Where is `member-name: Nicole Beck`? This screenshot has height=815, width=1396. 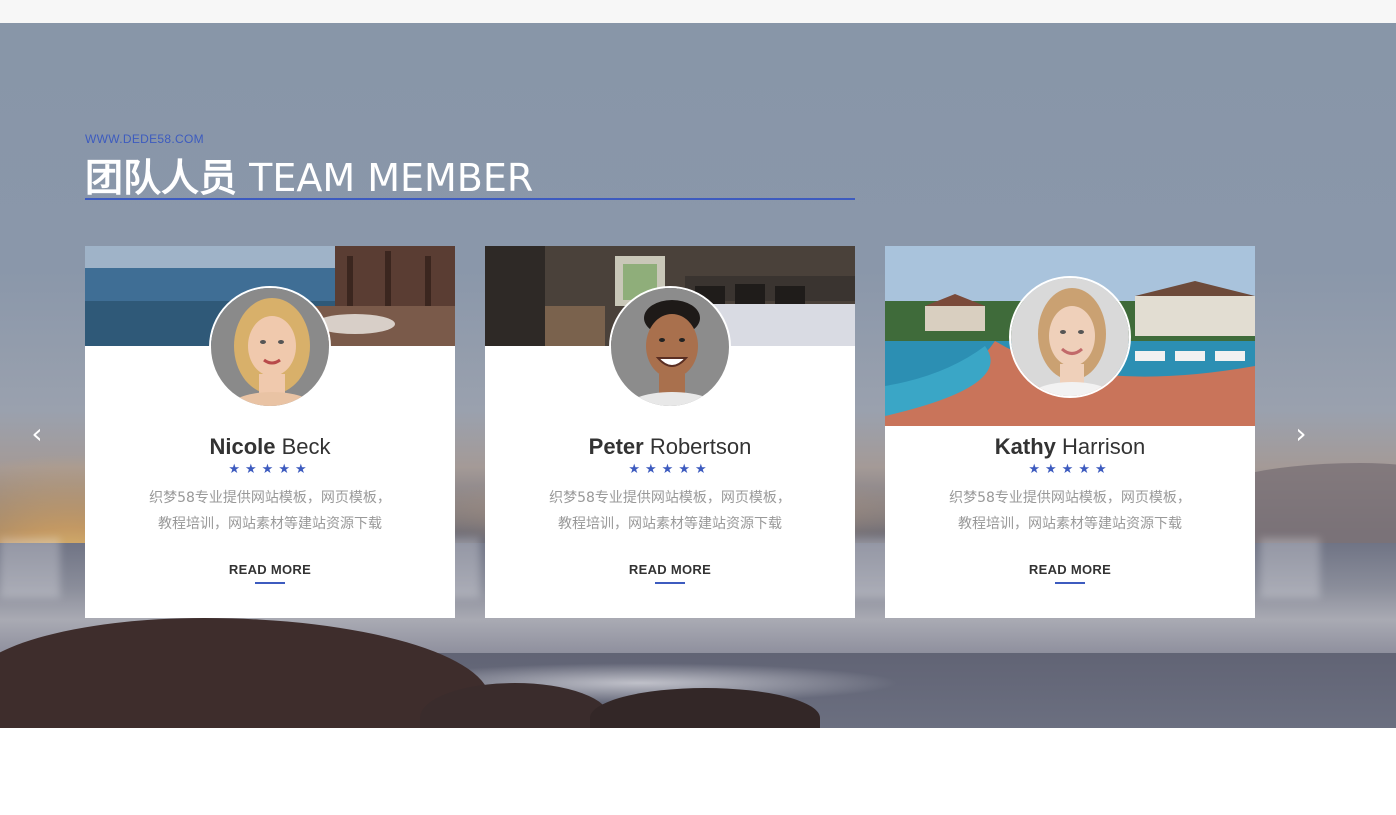
member-name: Nicole Beck is located at coordinates (270, 447).